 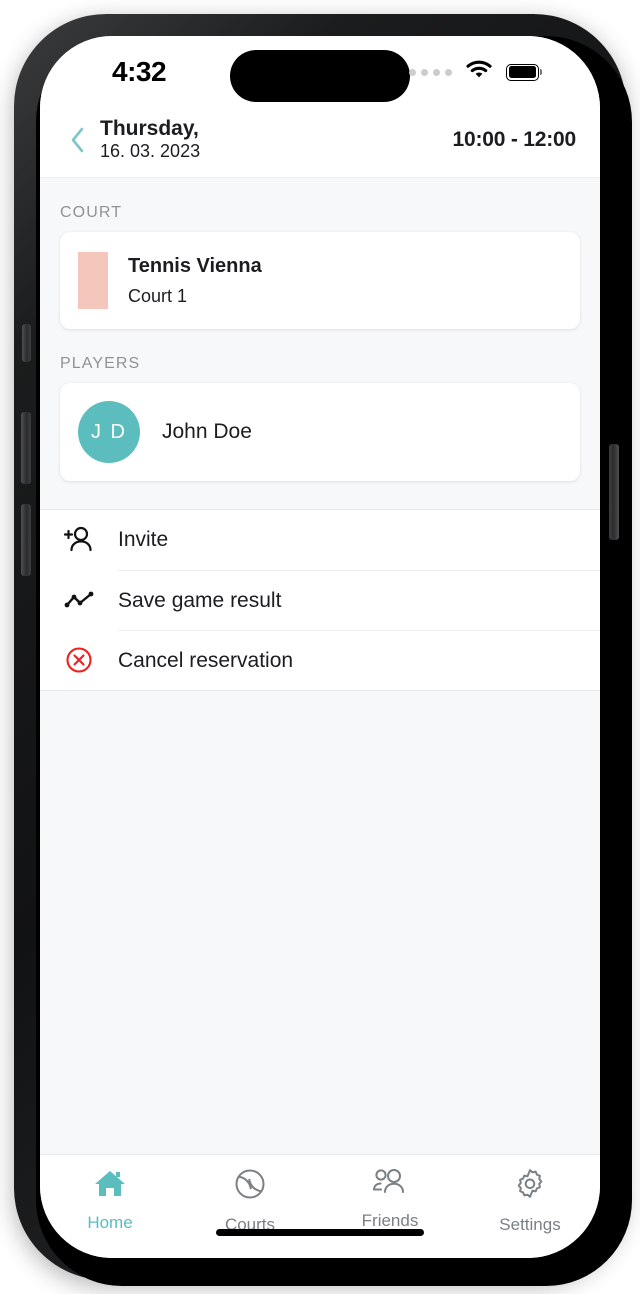 I want to click on status-icons, so click(x=475, y=72).